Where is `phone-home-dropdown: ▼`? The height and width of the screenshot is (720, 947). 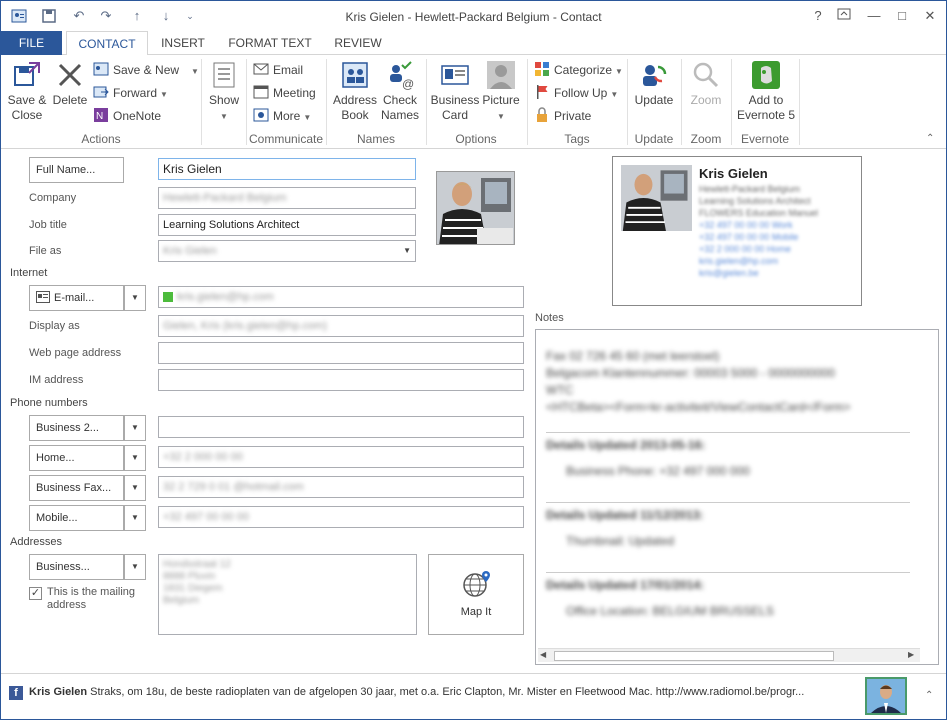 phone-home-dropdown: ▼ is located at coordinates (135, 458).